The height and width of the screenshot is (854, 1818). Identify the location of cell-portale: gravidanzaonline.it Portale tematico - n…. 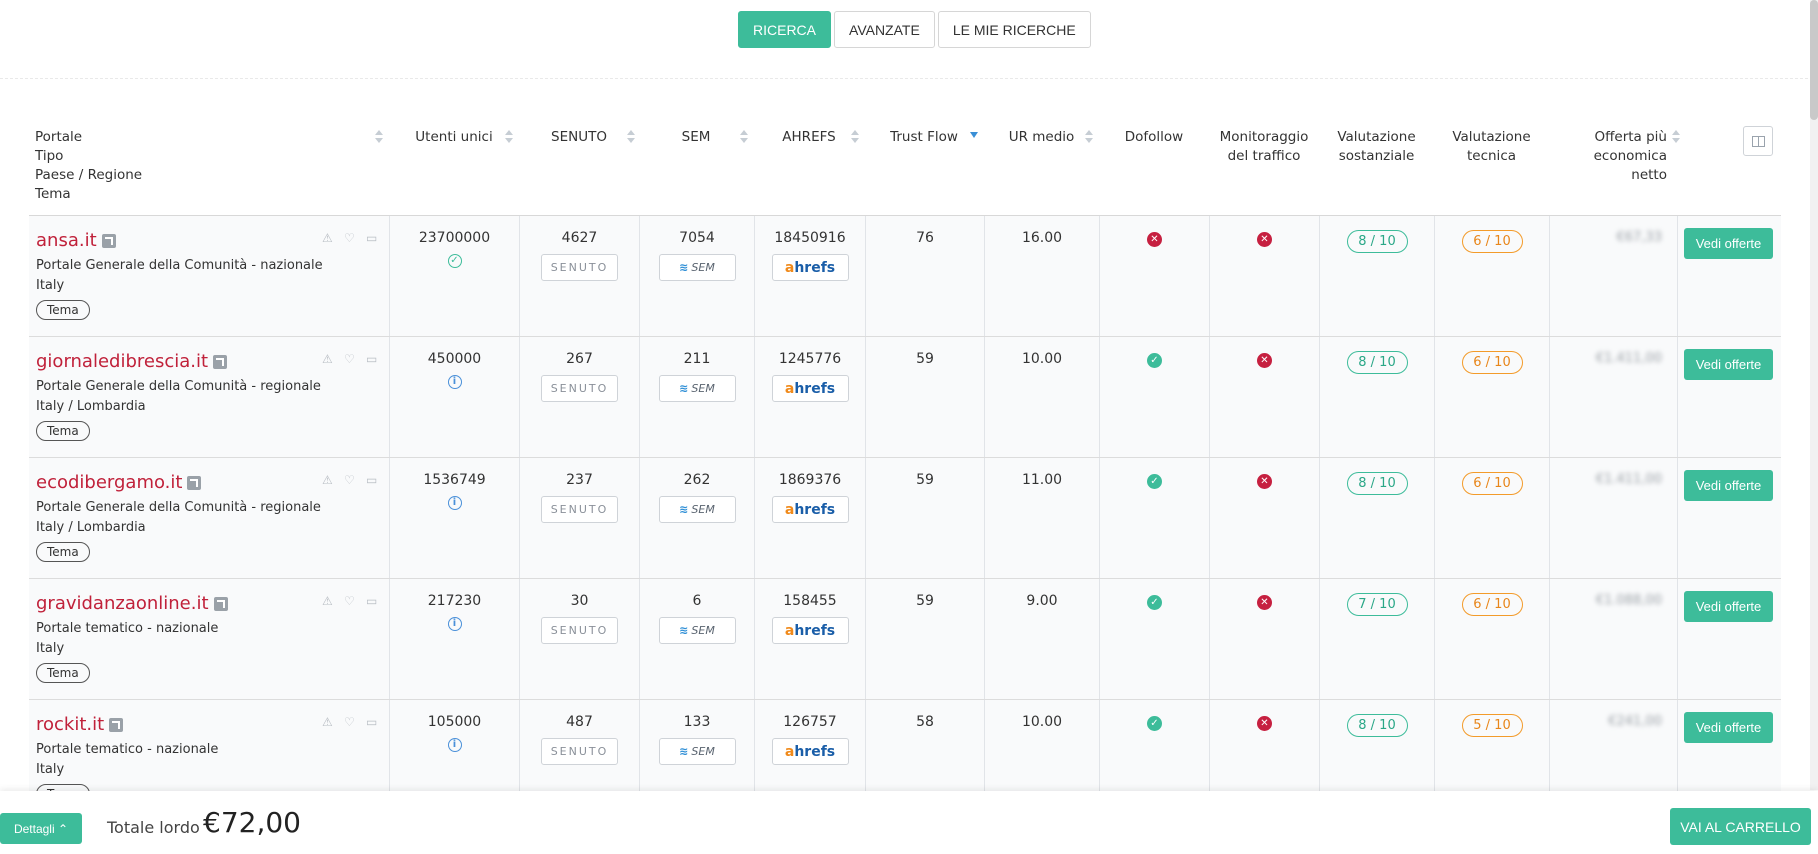
(209, 639).